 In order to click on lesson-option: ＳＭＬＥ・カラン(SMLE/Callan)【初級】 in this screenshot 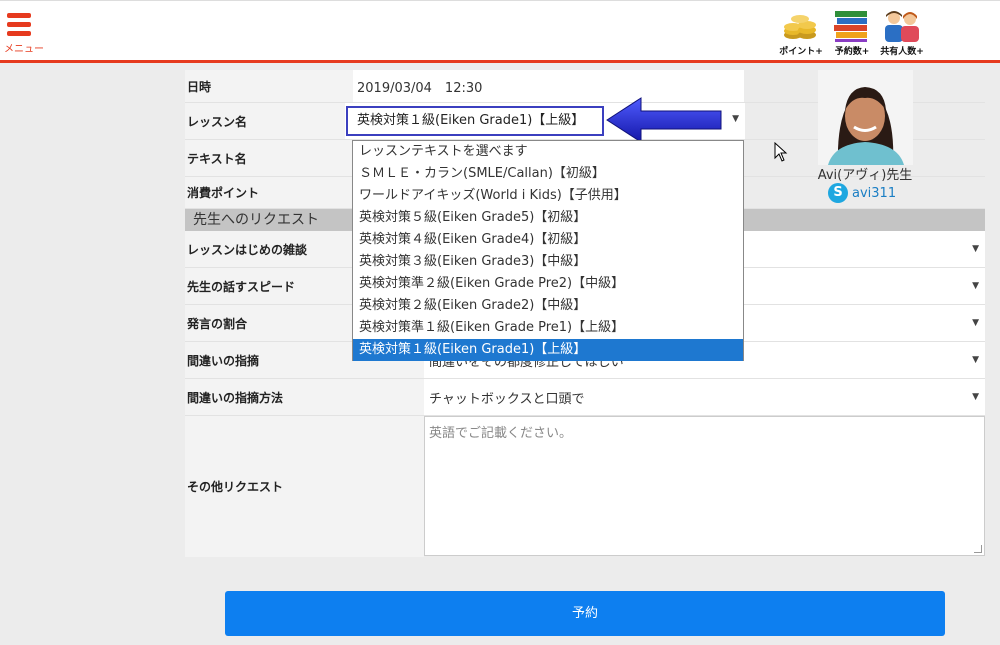, I will do `click(548, 174)`.